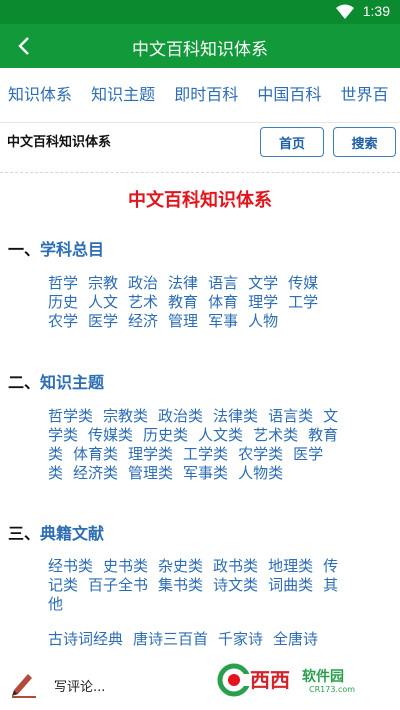  I want to click on link-item: 史书类, so click(125, 566).